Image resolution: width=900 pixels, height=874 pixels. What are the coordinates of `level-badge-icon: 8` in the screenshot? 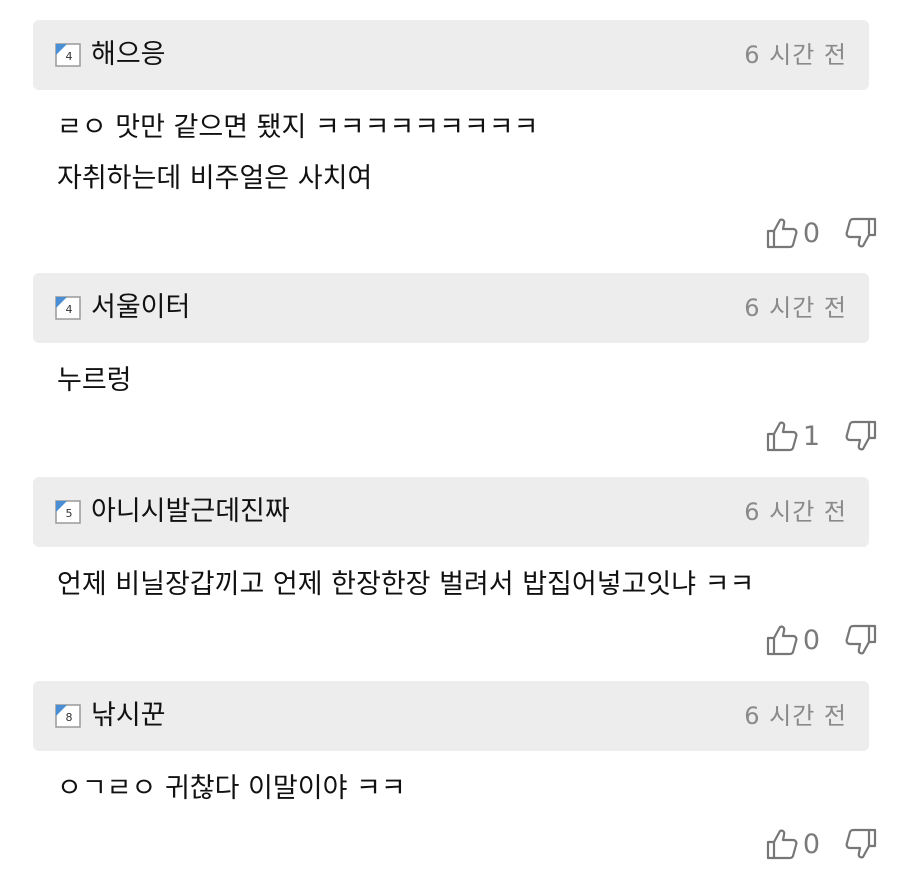 It's located at (68, 716).